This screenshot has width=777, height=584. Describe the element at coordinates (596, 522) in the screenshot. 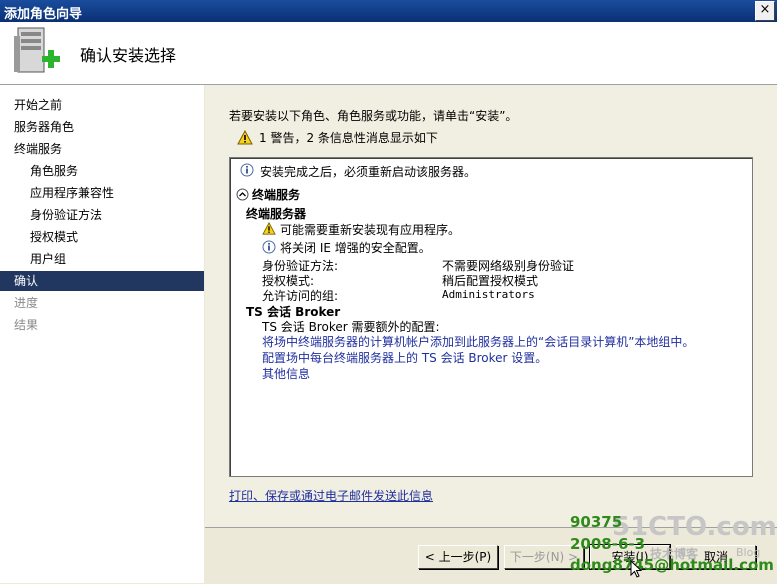

I see `watermark-id: 90375` at that location.